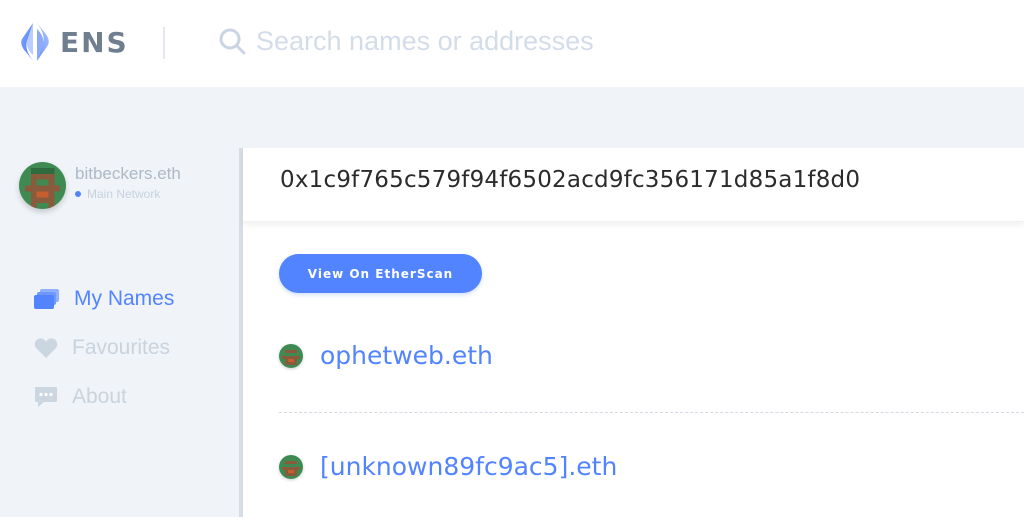 This screenshot has height=517, width=1024. Describe the element at coordinates (94, 42) in the screenshot. I see `logo-text: ENS` at that location.